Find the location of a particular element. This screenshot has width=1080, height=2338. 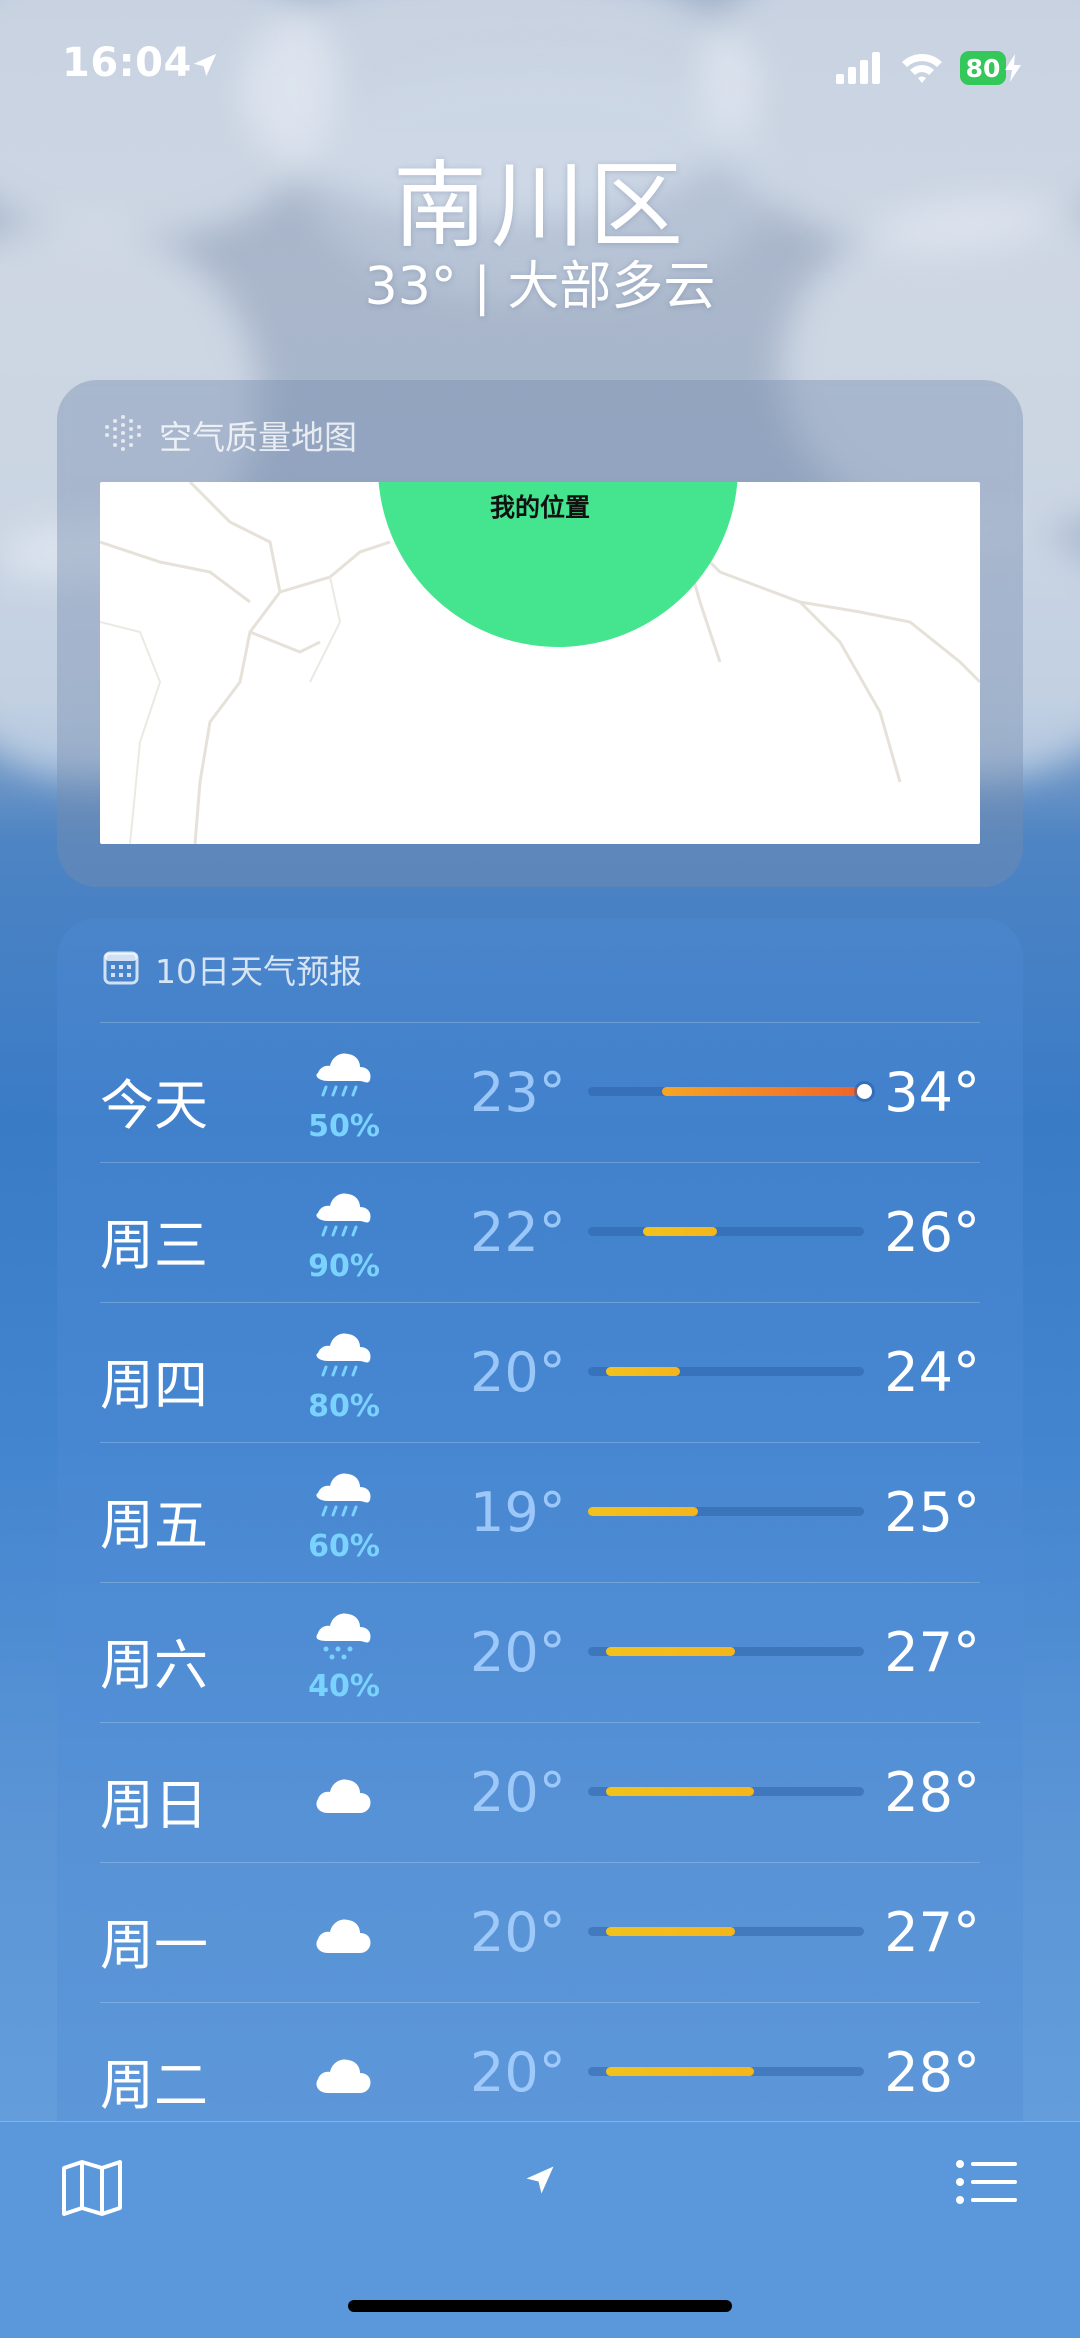

cellular-signal-icon is located at coordinates (859, 70).